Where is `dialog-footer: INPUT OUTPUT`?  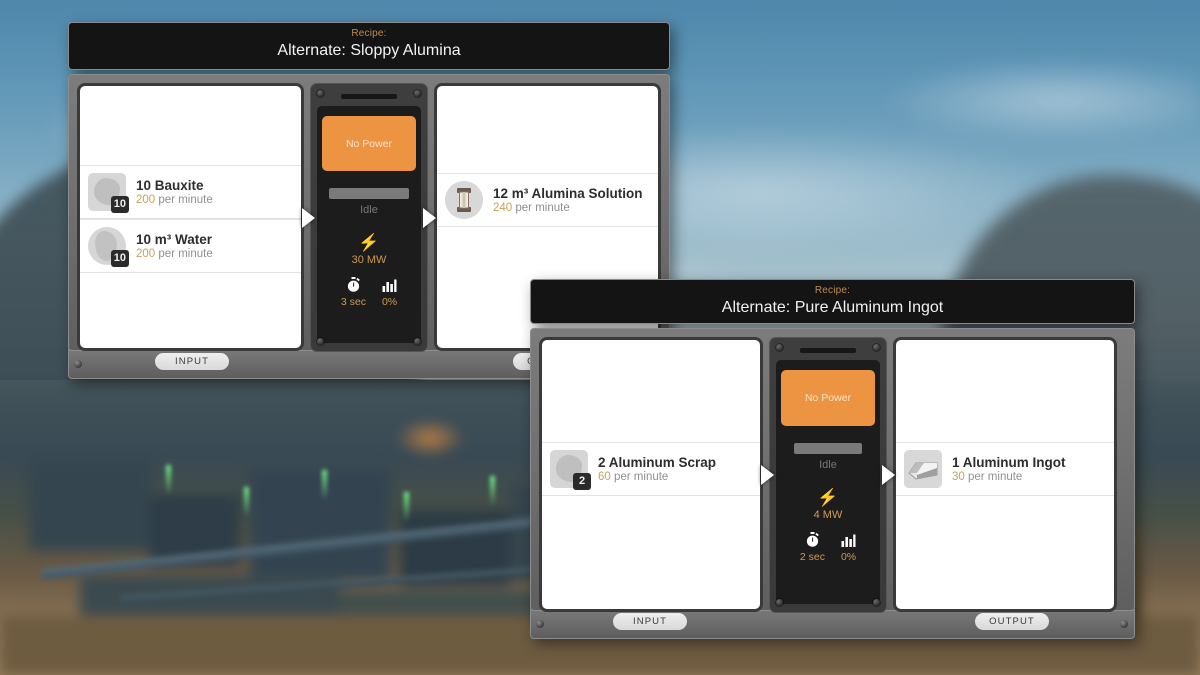
dialog-footer: INPUT OUTPUT is located at coordinates (832, 624).